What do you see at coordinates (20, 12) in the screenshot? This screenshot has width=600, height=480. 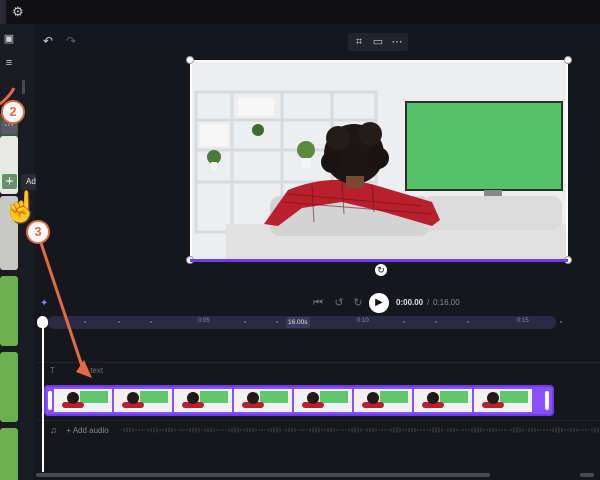 I see `palette-icon: ⚙` at bounding box center [20, 12].